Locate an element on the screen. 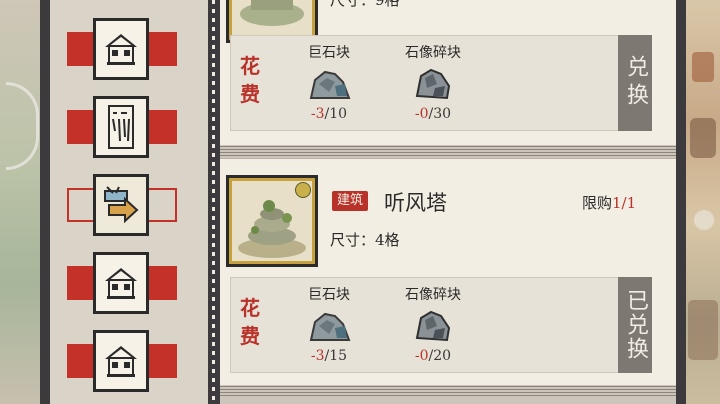  exchange-button: 兑换 is located at coordinates (635, 83).